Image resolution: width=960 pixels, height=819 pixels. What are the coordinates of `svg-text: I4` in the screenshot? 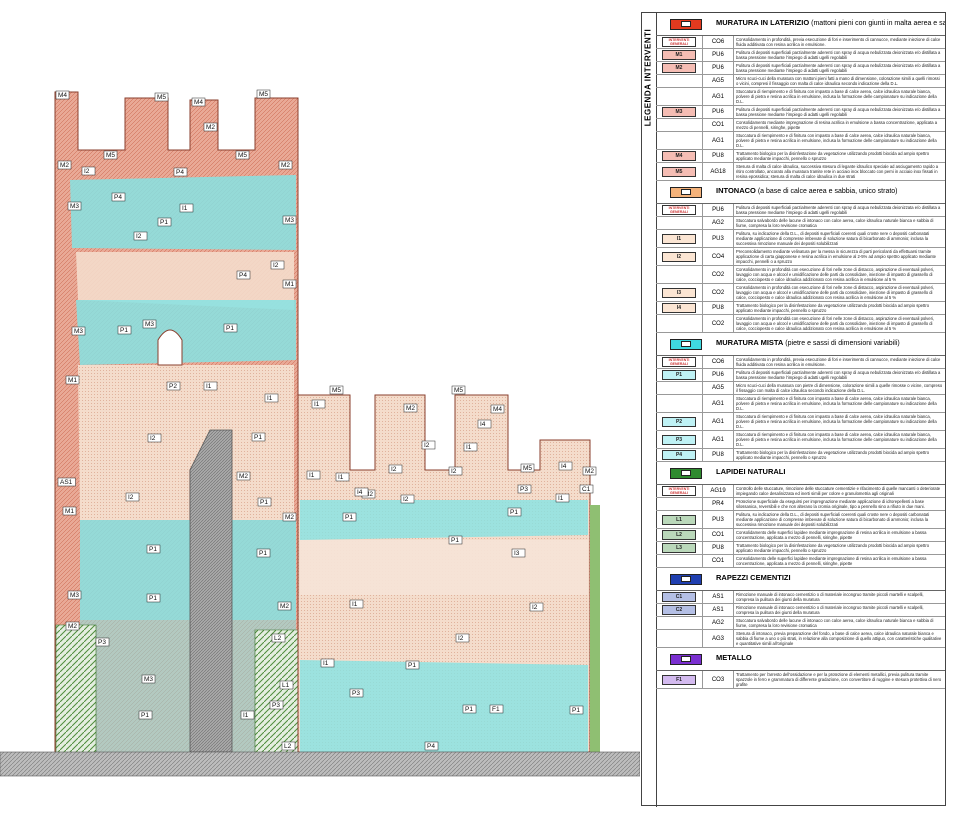 It's located at (483, 424).